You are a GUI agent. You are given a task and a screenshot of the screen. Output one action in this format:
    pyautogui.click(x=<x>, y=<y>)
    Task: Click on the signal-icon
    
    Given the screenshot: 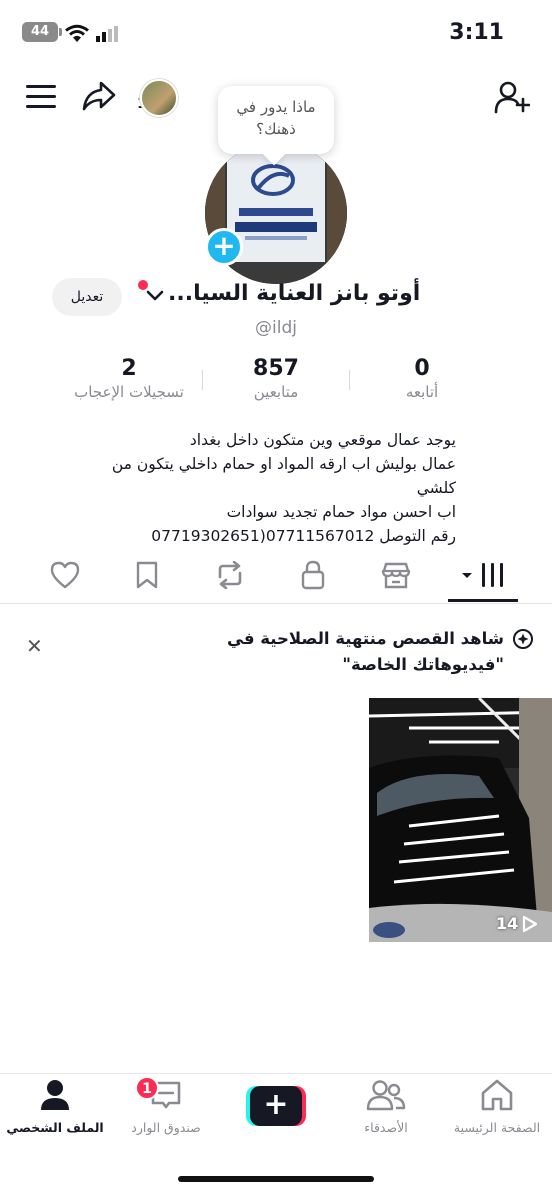 What is the action you would take?
    pyautogui.click(x=107, y=34)
    